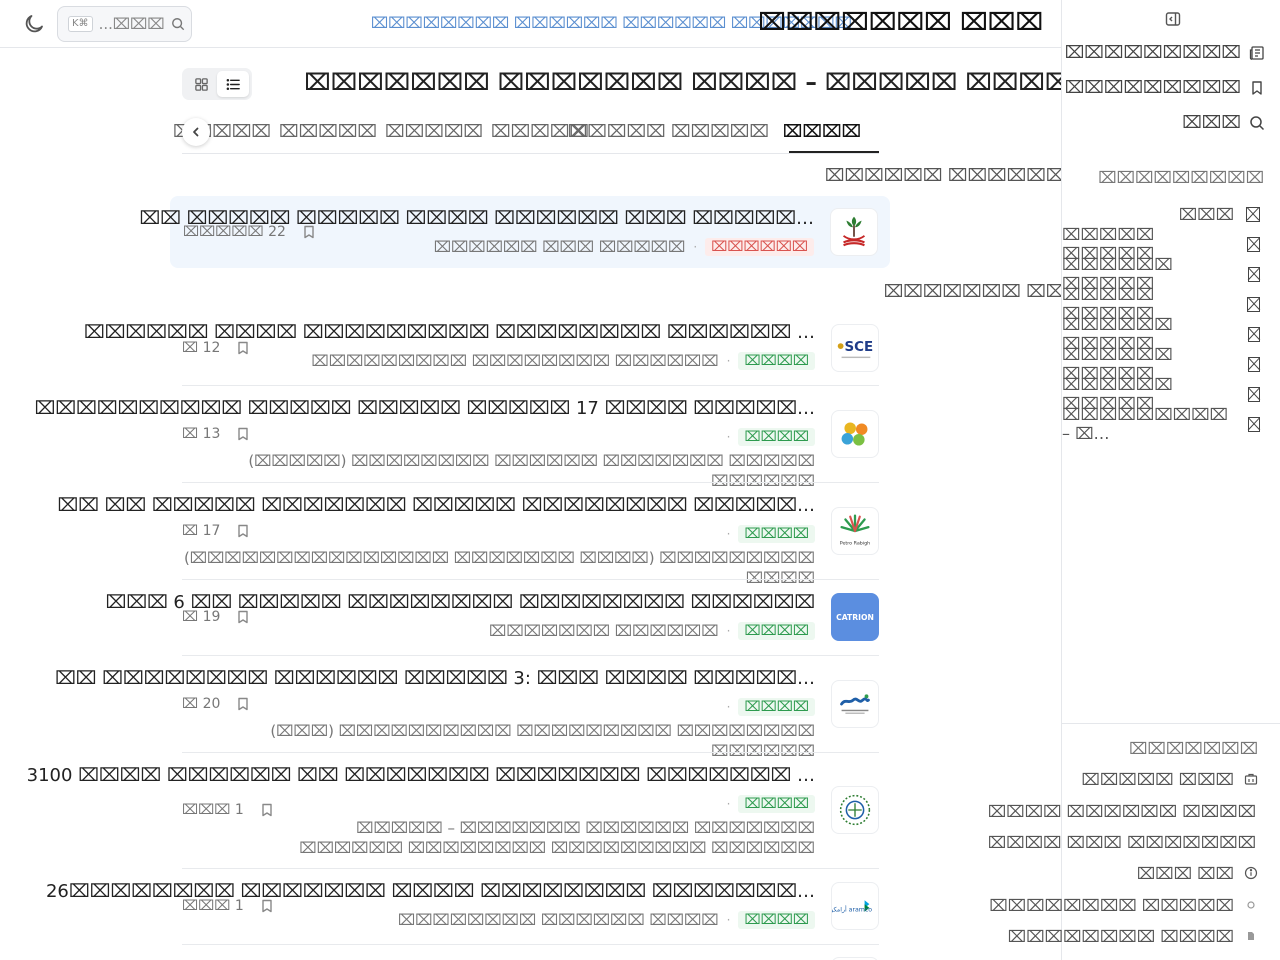  Describe the element at coordinates (900, 22) in the screenshot. I see `site-title: ⌧⌧⌧⌧⌧⌧⌧ ⌧⌧⌧` at that location.